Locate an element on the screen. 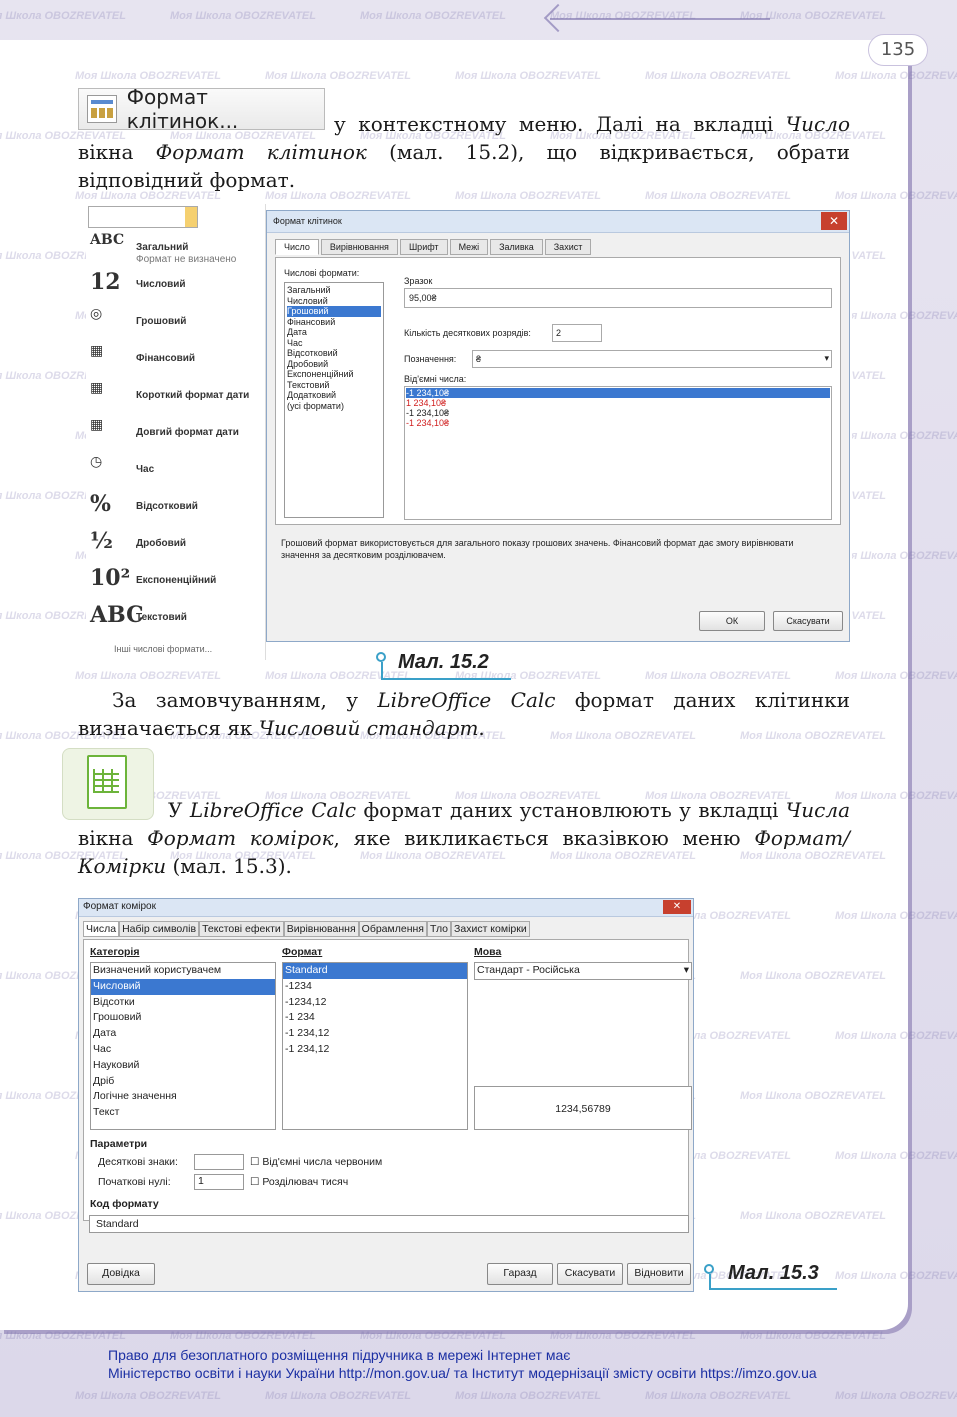 This screenshot has width=957, height=1417. finance-icon: ▦ is located at coordinates (97, 351).